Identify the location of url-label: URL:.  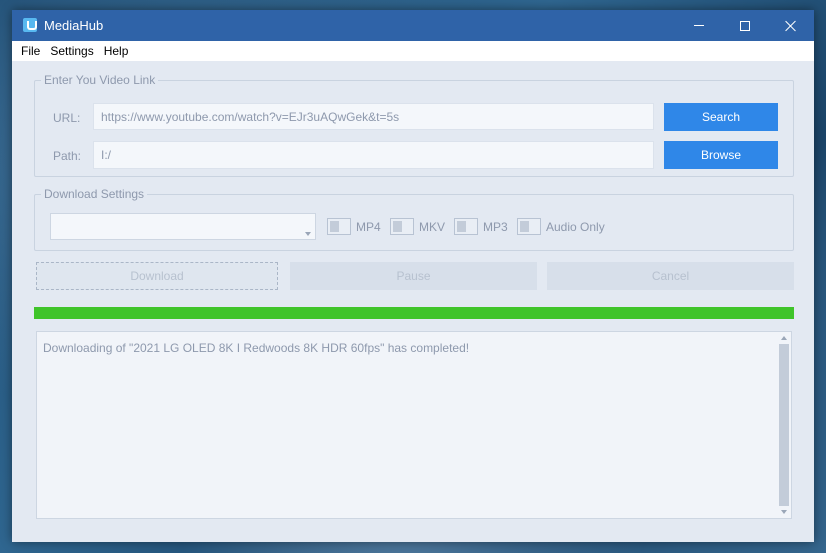
(67, 118).